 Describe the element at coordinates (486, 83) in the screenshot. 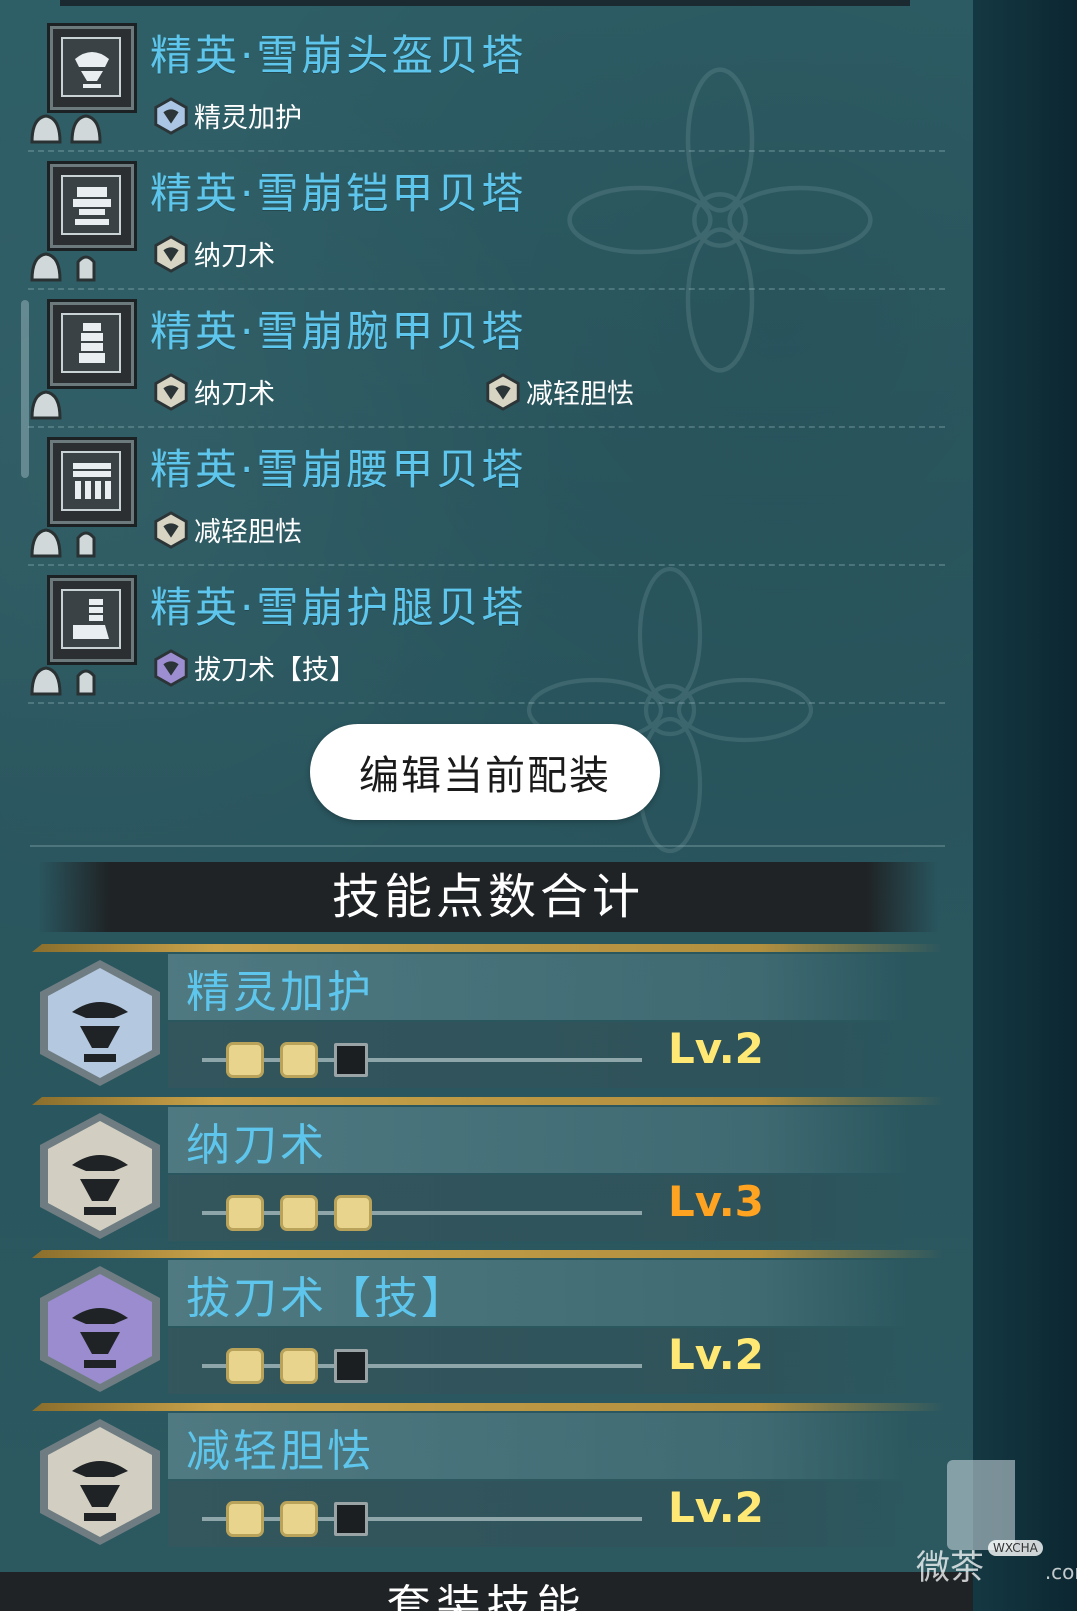

I see `armor-row-helmet: 精灵加护 精英·雪崩头盔贝塔` at that location.